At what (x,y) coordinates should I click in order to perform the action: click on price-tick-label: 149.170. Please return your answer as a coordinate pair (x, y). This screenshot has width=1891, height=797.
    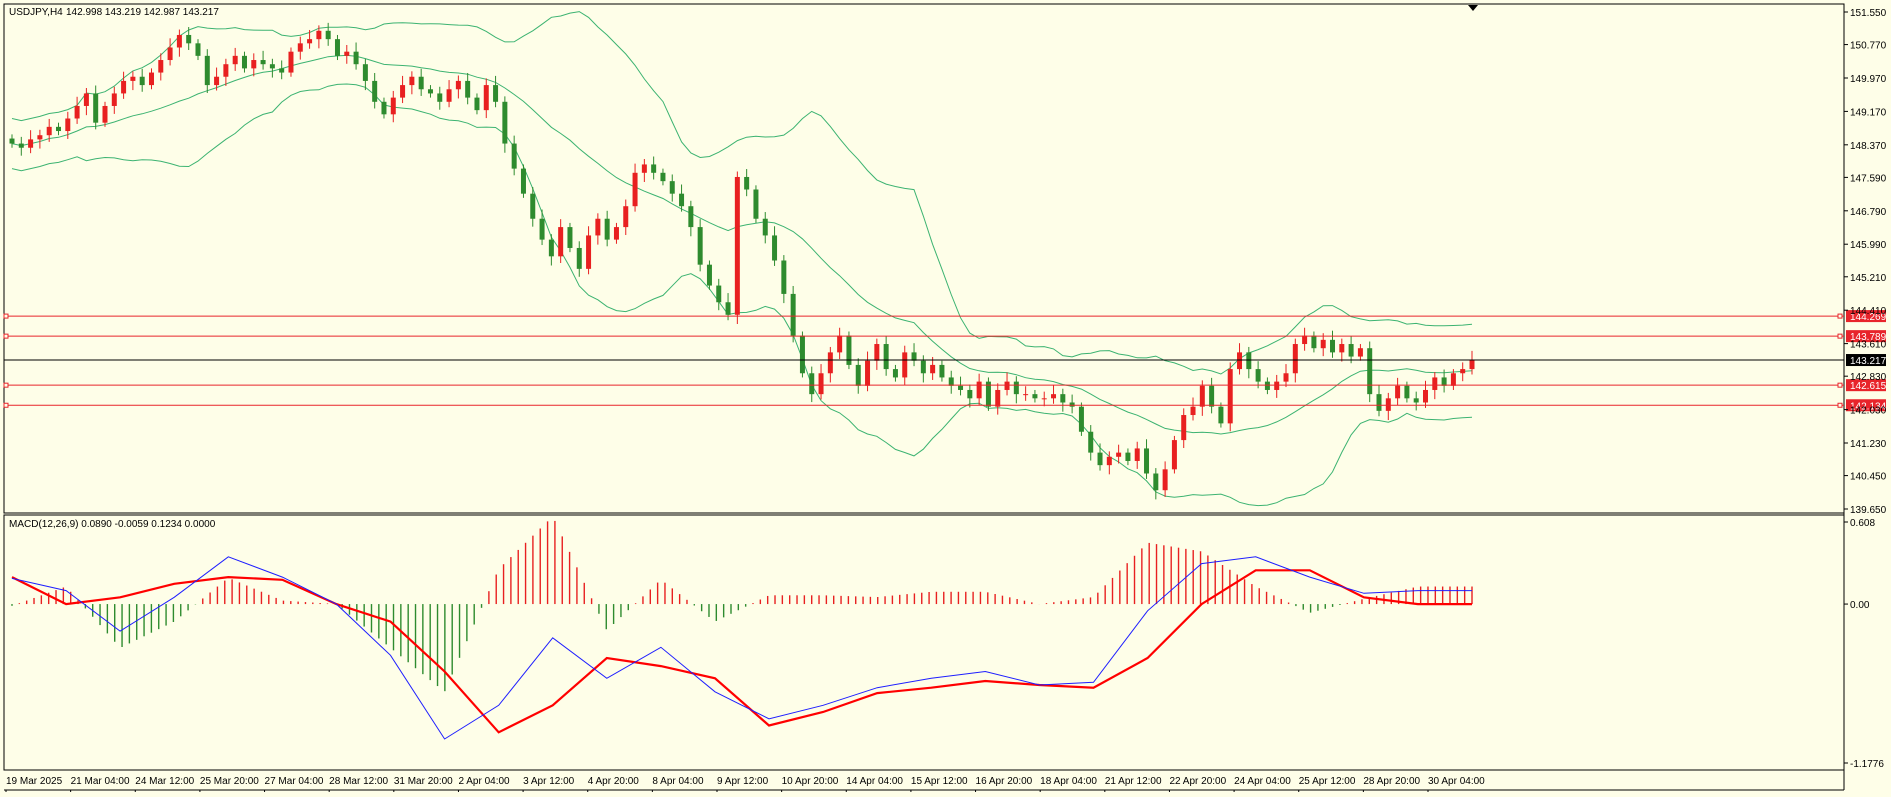
    Looking at the image, I should click on (1868, 112).